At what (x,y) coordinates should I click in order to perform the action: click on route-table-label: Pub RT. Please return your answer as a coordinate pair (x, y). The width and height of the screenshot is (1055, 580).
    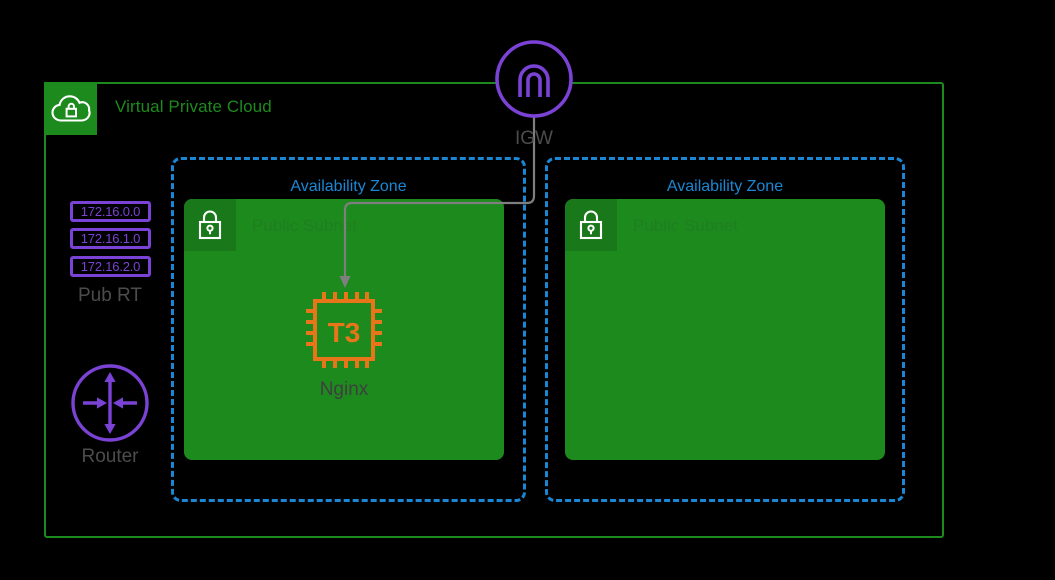
    Looking at the image, I should click on (110, 295).